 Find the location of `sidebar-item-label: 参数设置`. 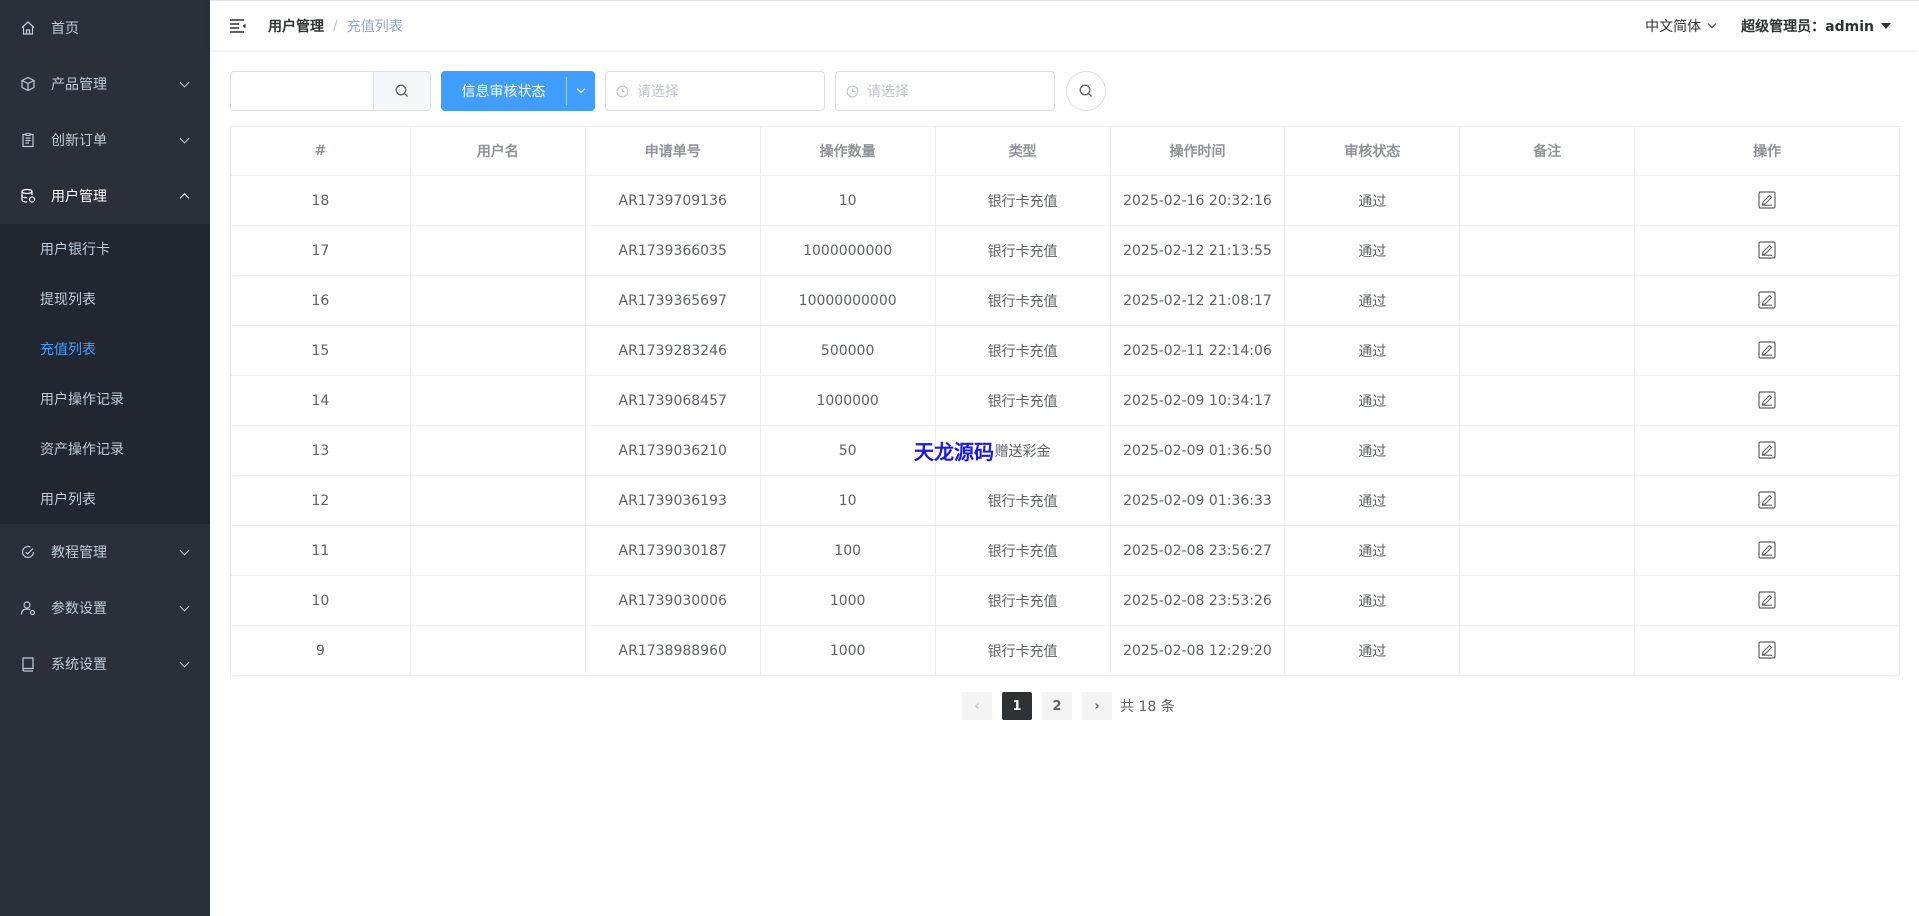

sidebar-item-label: 参数设置 is located at coordinates (79, 609).